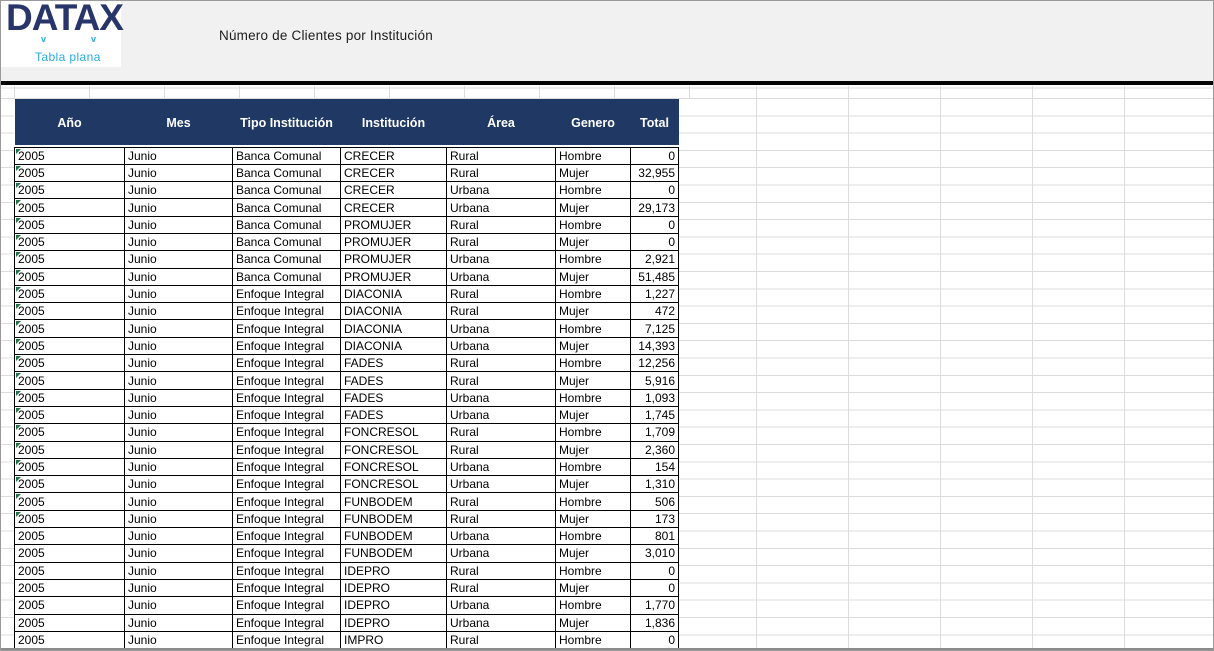 This screenshot has width=1214, height=651. Describe the element at coordinates (654, 259) in the screenshot. I see `cell: 2,921` at that location.